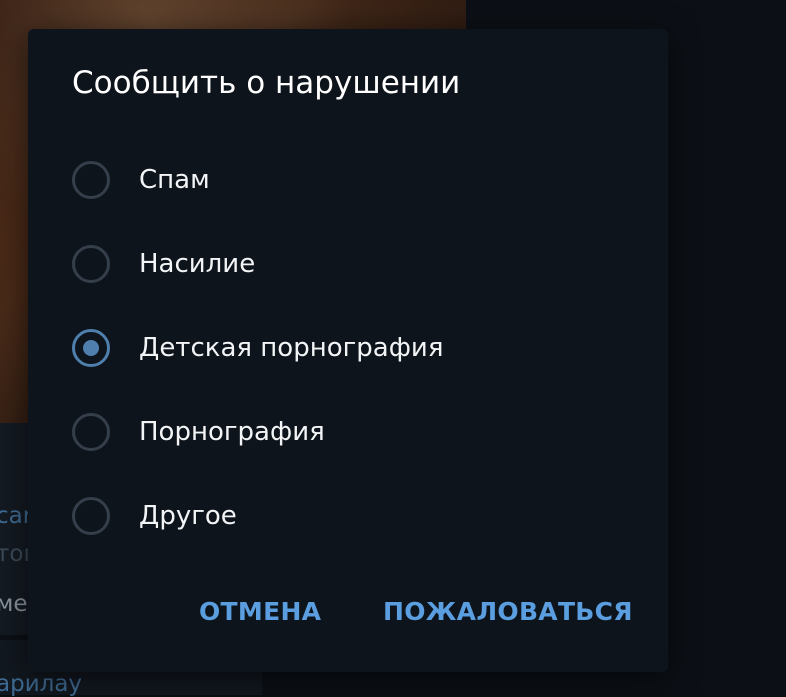  What do you see at coordinates (352, 180) in the screenshot?
I see `report-option-spam: Спам` at bounding box center [352, 180].